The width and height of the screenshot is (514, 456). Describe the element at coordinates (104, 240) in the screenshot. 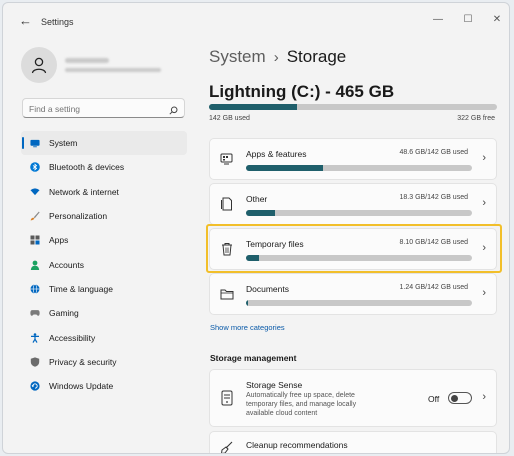

I see `sidebar-item-apps: Apps` at that location.